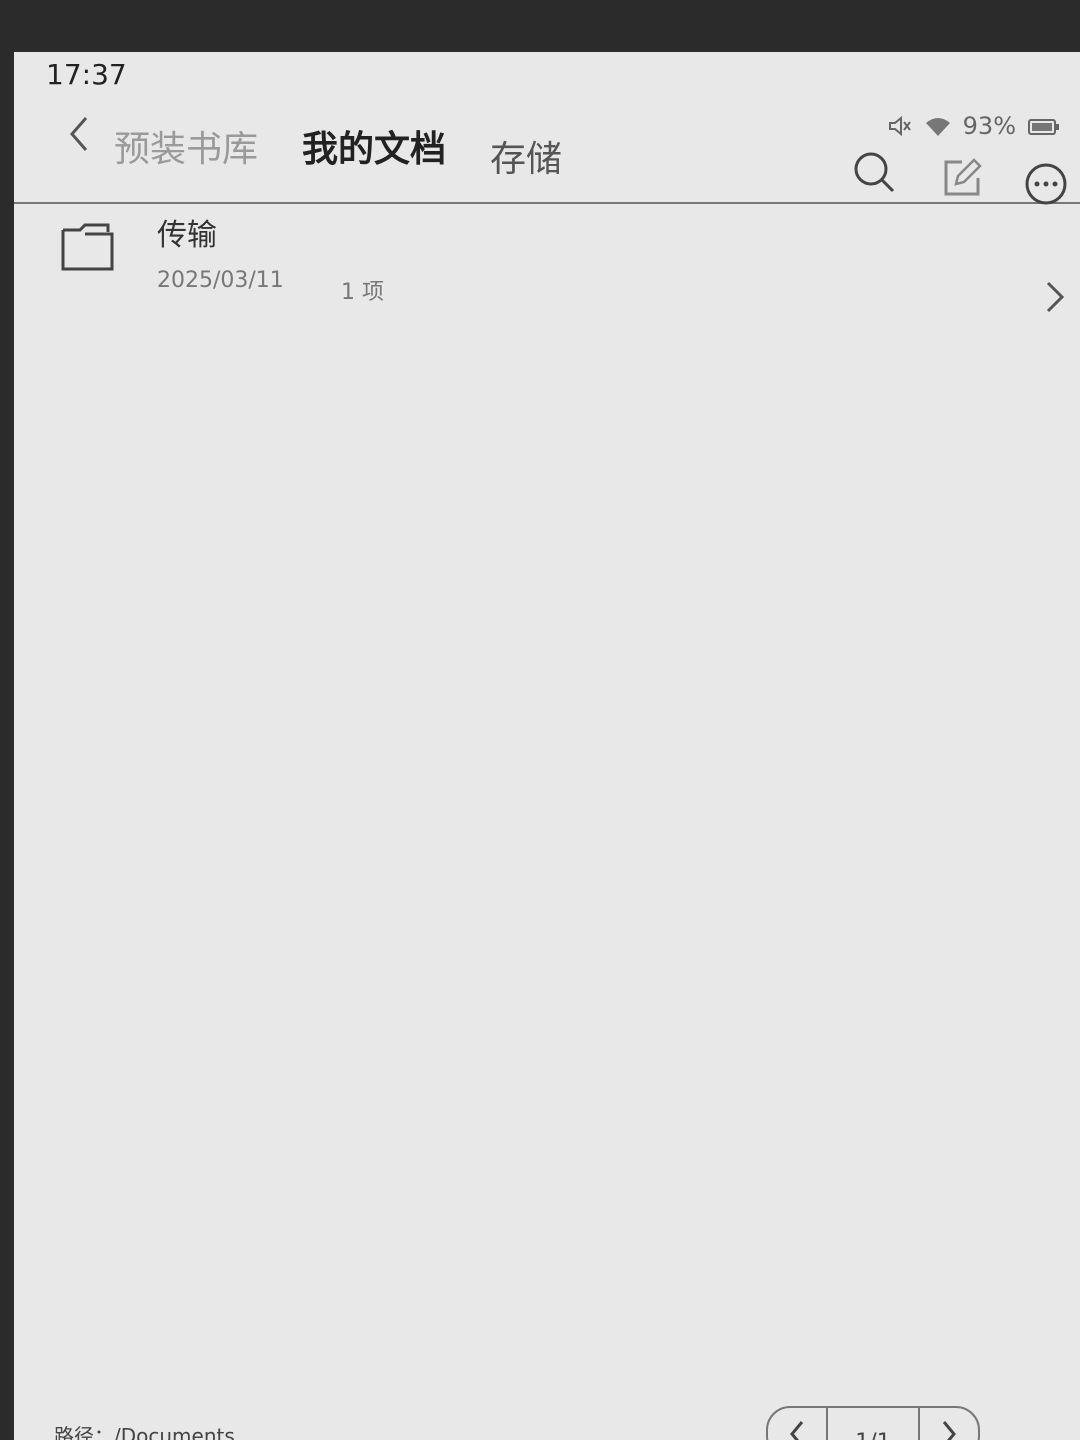 The height and width of the screenshot is (1440, 1080). I want to click on more-icon, so click(1046, 184).